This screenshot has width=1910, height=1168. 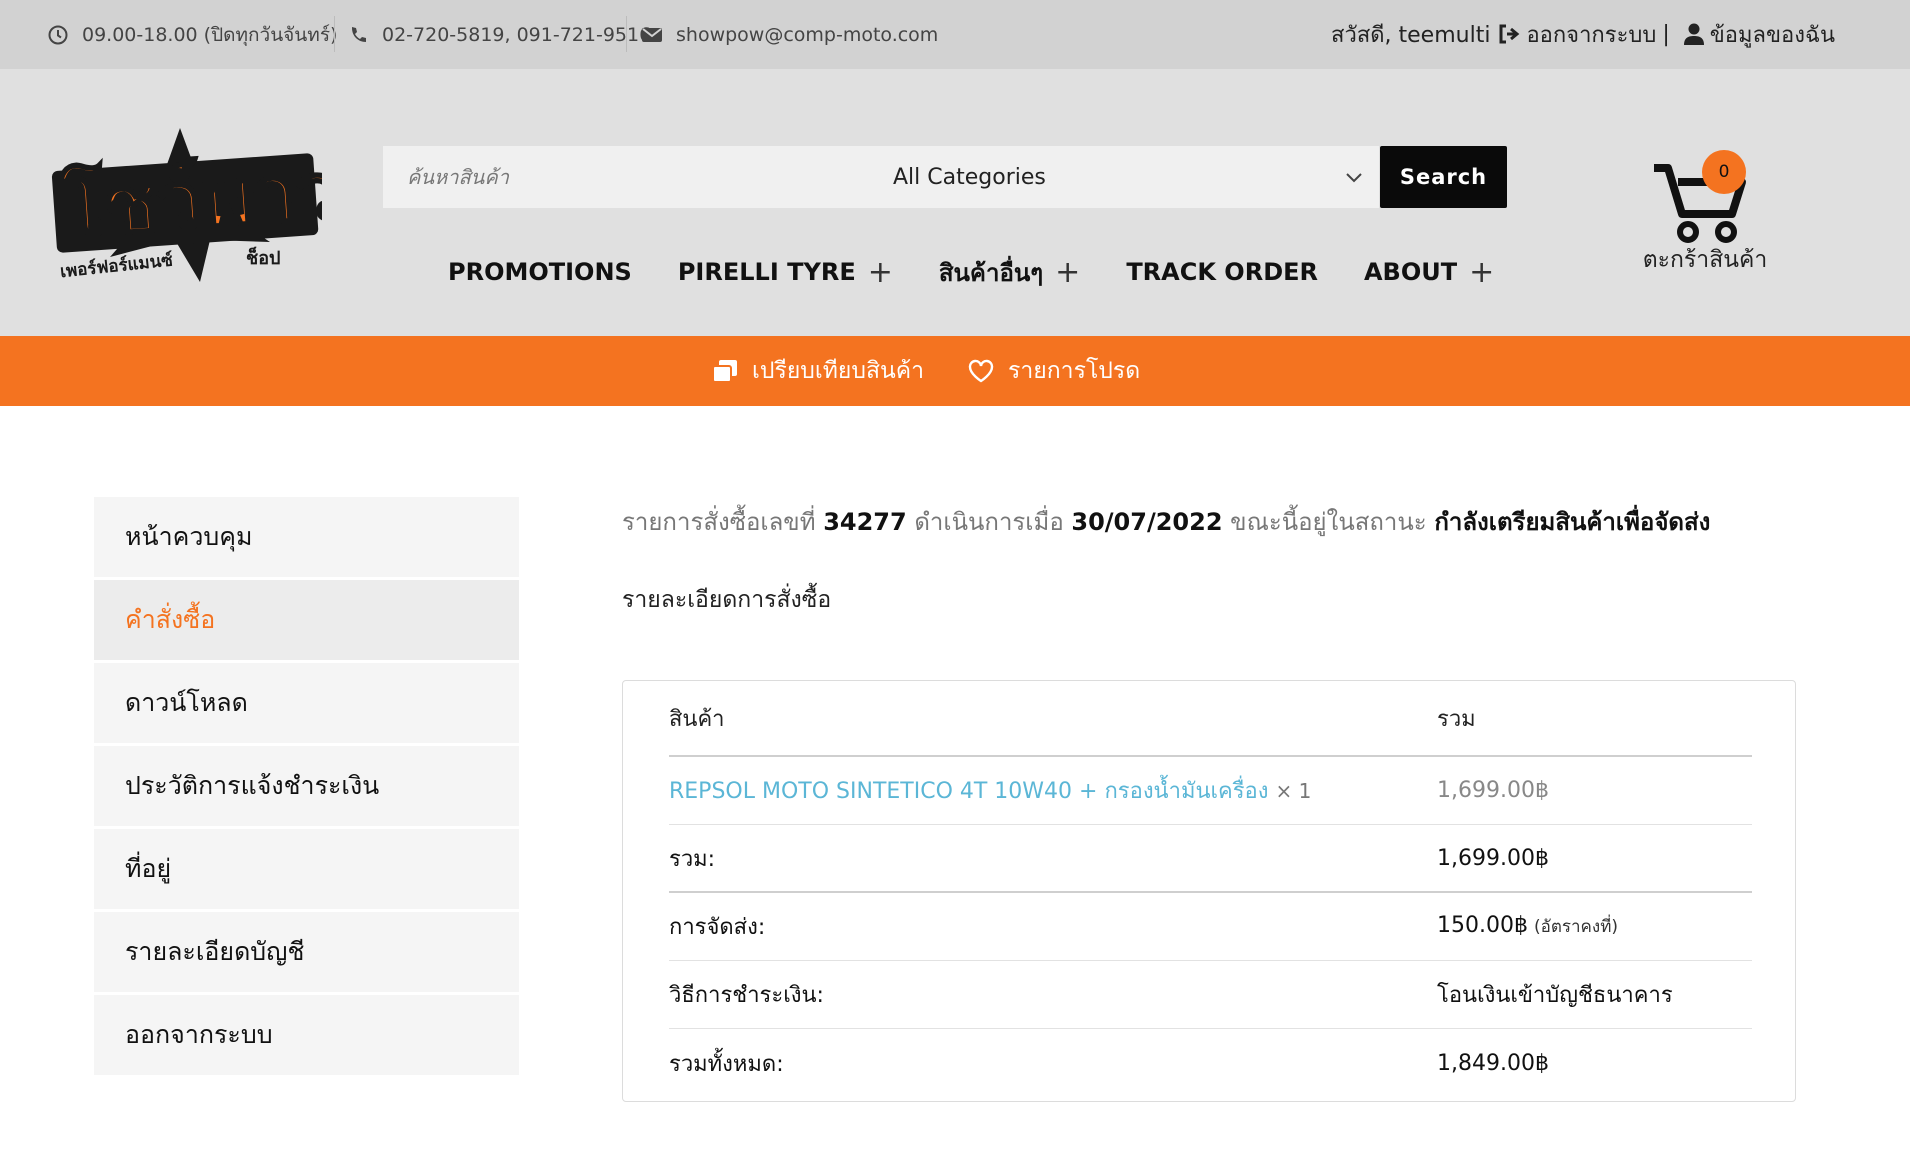 I want to click on nav-item-track-order: TRACK ORDER, so click(x=1222, y=272).